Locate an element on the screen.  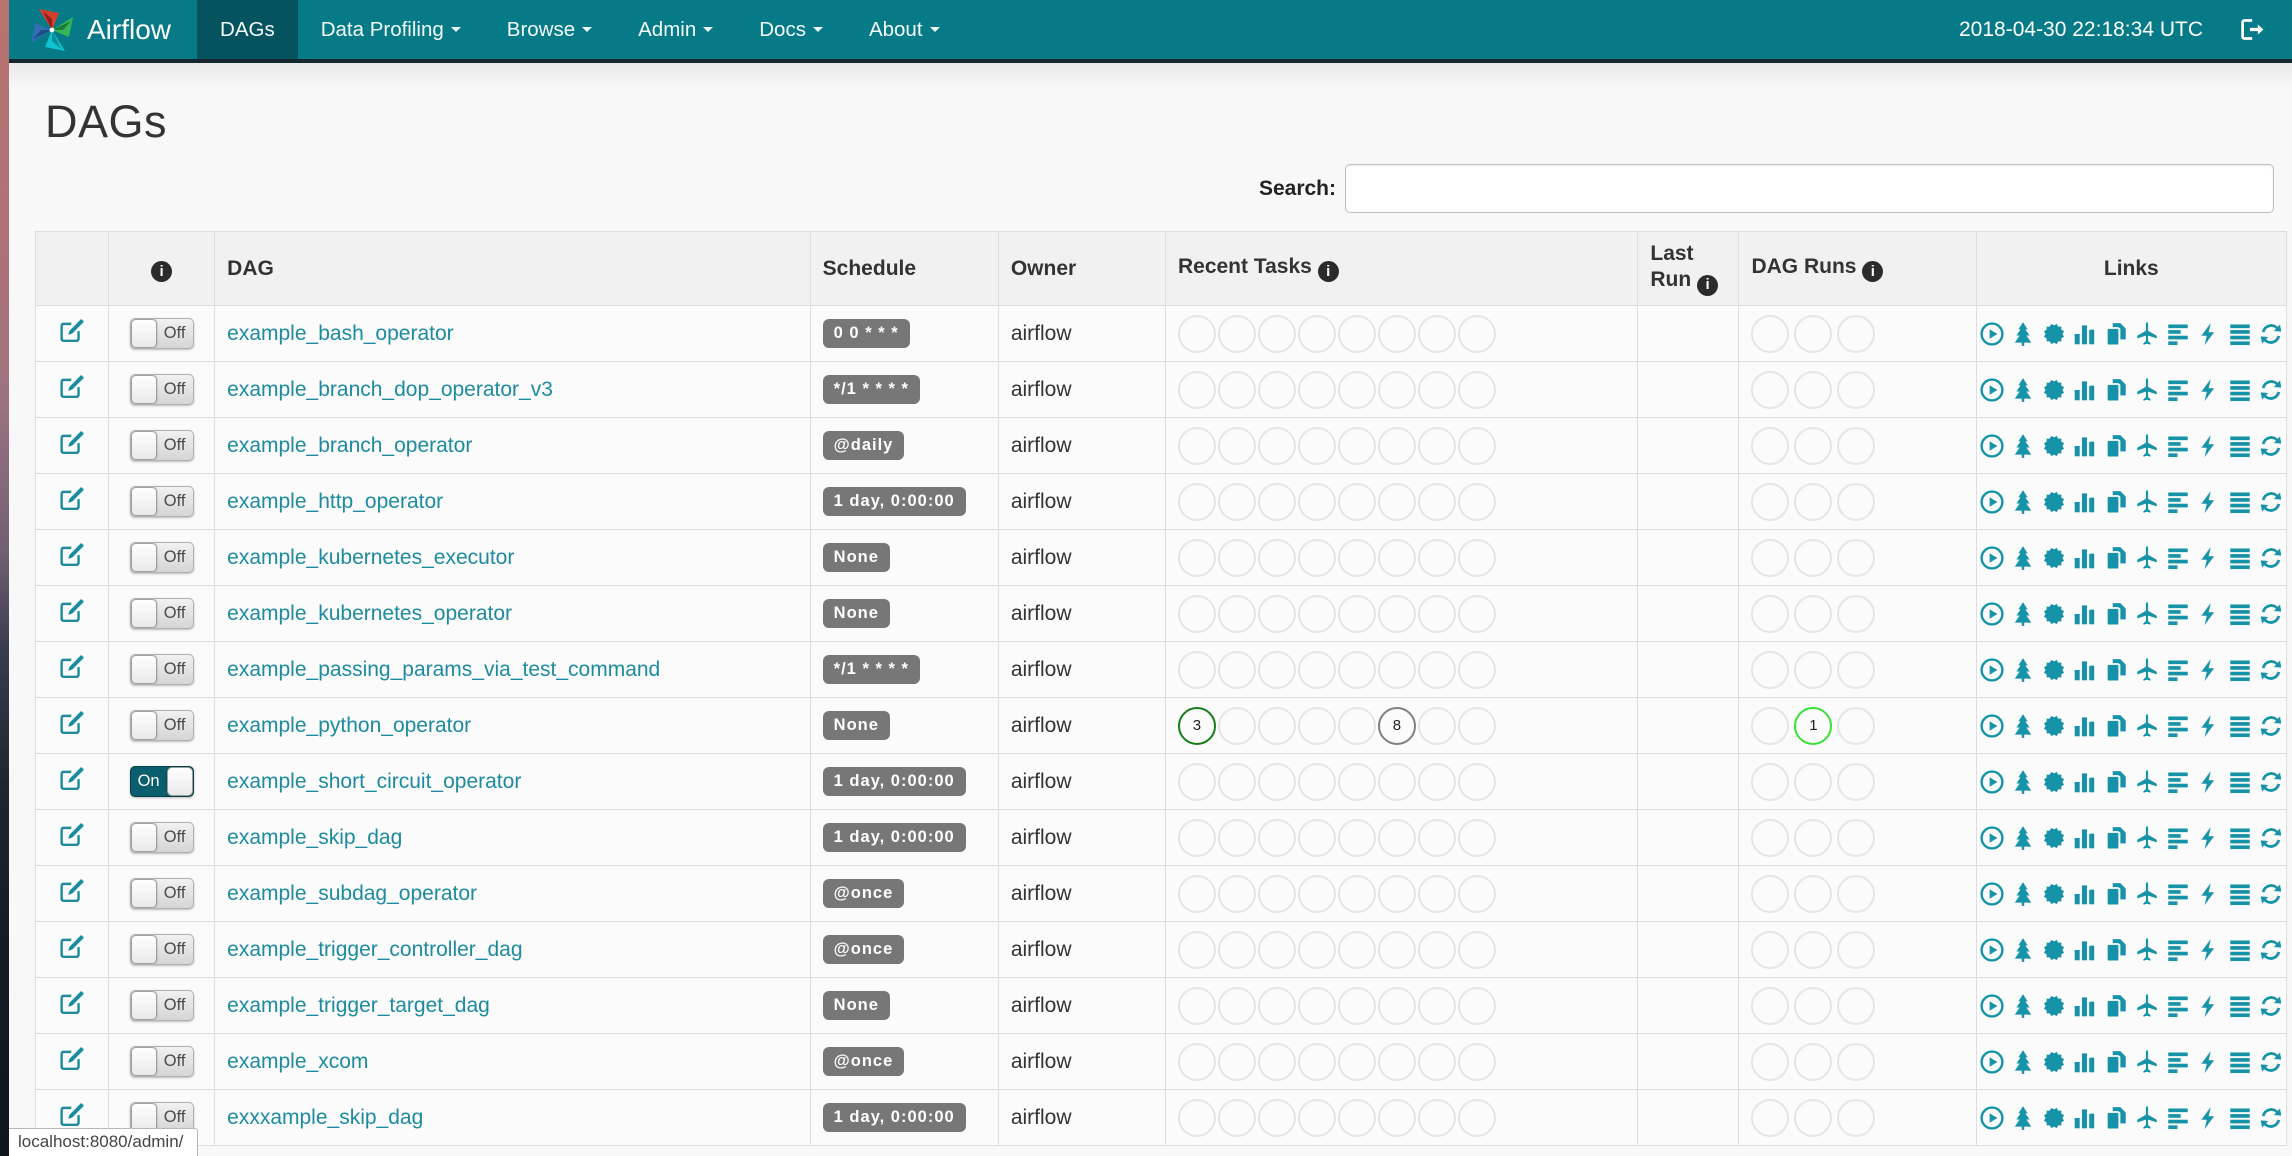
dag-link: example_xcom is located at coordinates (297, 1061).